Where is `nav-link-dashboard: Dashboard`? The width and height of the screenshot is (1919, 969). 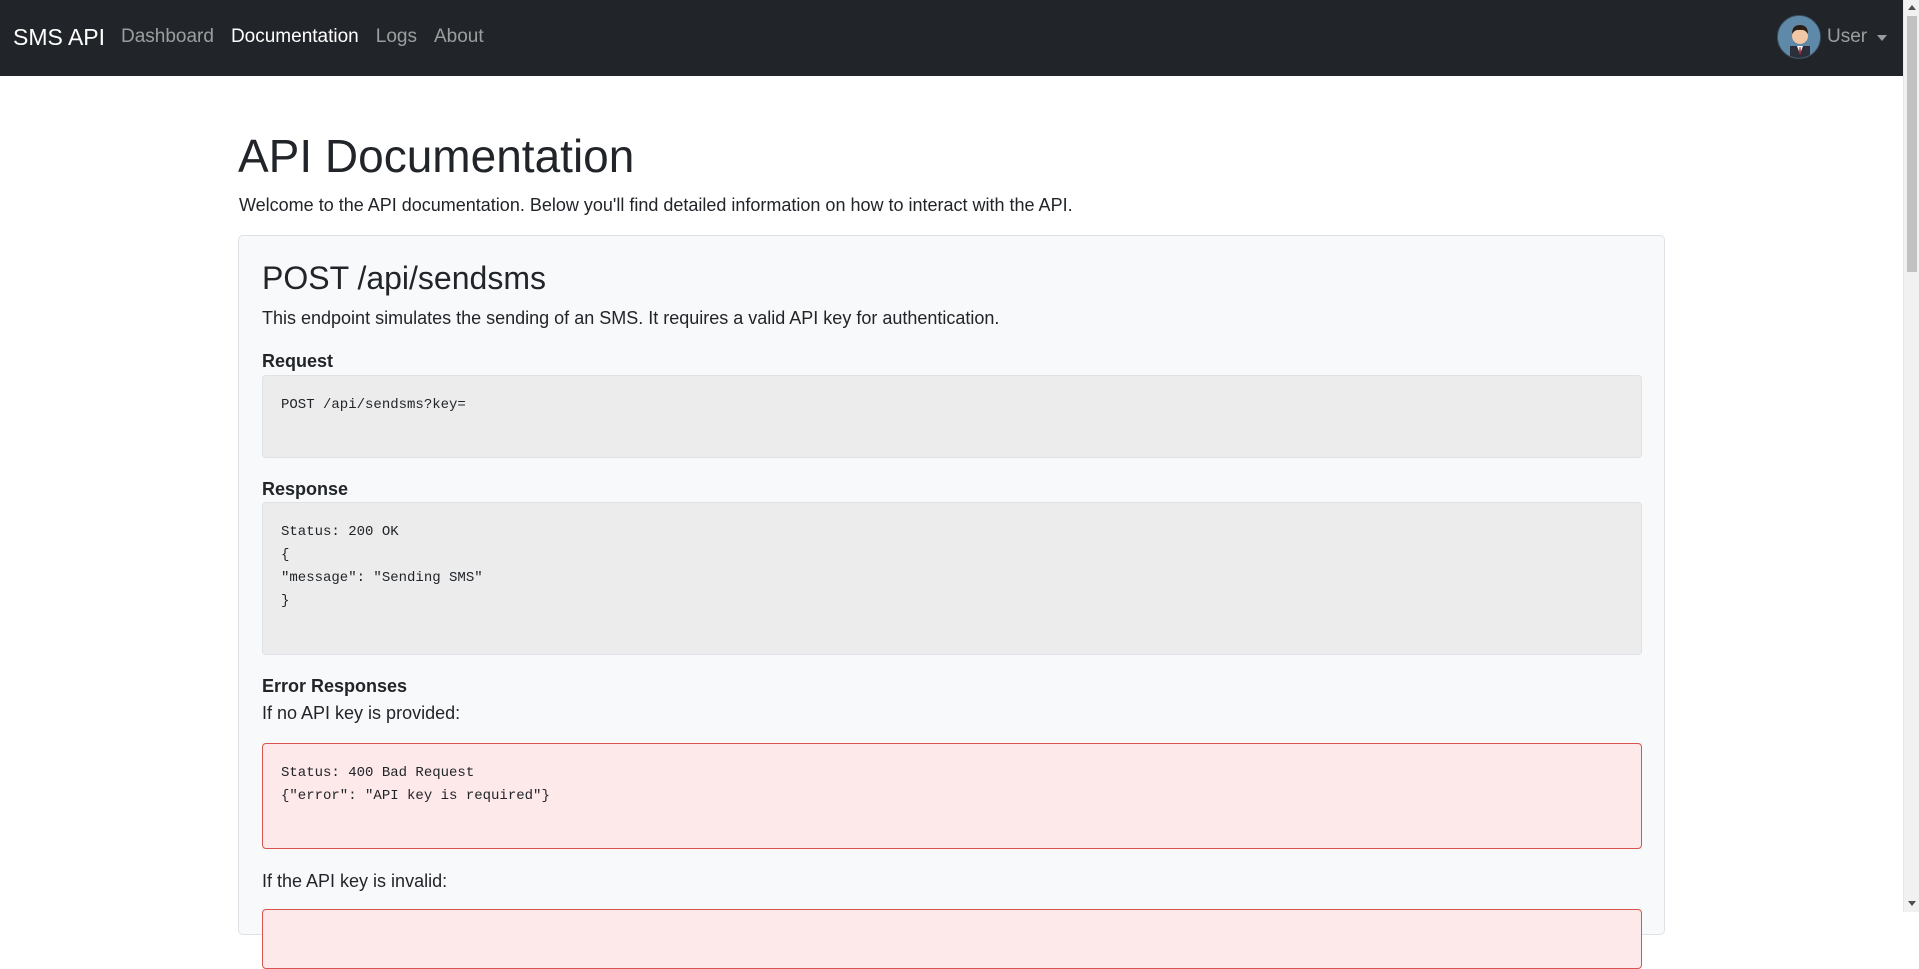
nav-link-dashboard: Dashboard is located at coordinates (172, 37).